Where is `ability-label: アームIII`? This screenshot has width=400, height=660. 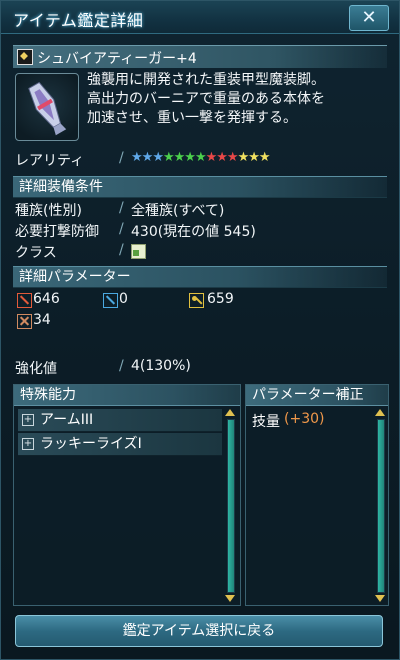
ability-label: アームIII is located at coordinates (67, 420).